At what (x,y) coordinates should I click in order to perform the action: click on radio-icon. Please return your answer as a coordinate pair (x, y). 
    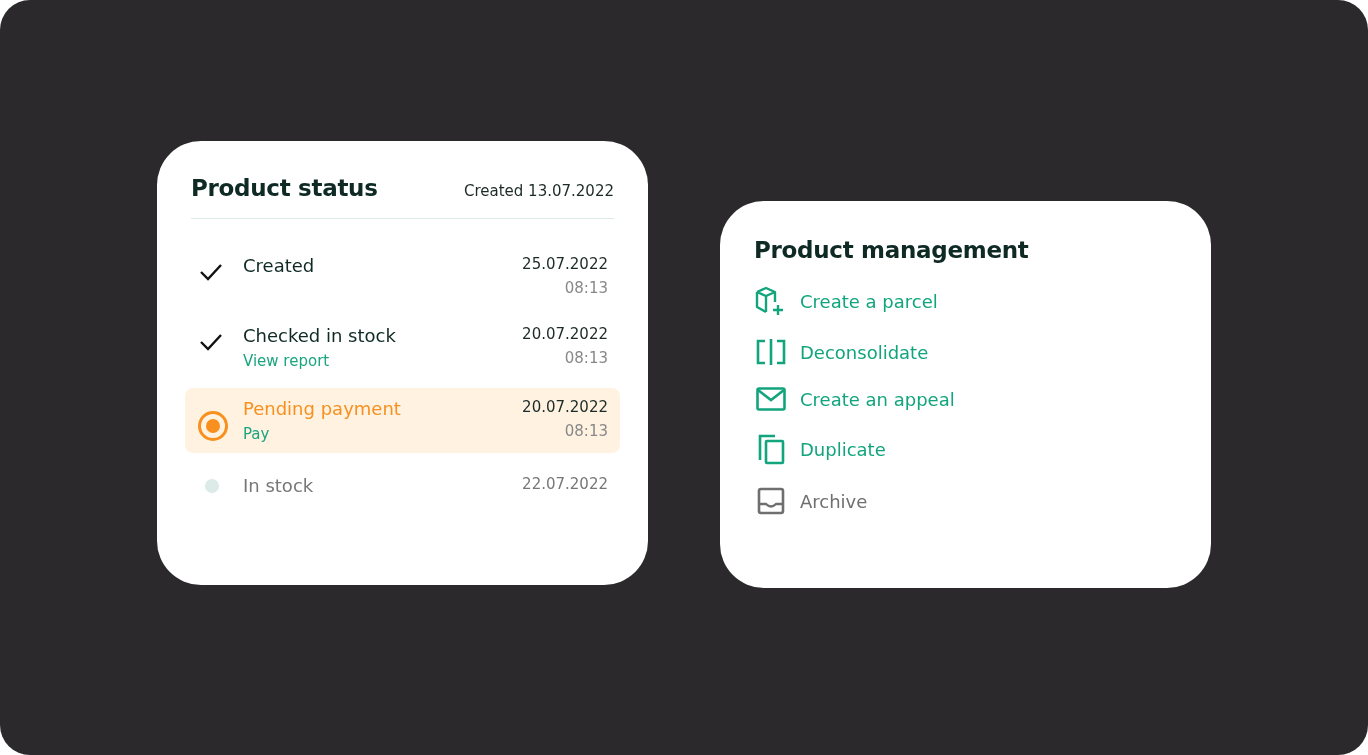
    Looking at the image, I should click on (213, 425).